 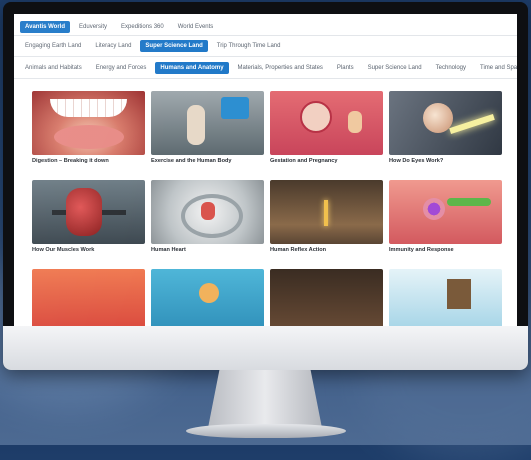 I want to click on tab-technology: Technology, so click(x=451, y=68).